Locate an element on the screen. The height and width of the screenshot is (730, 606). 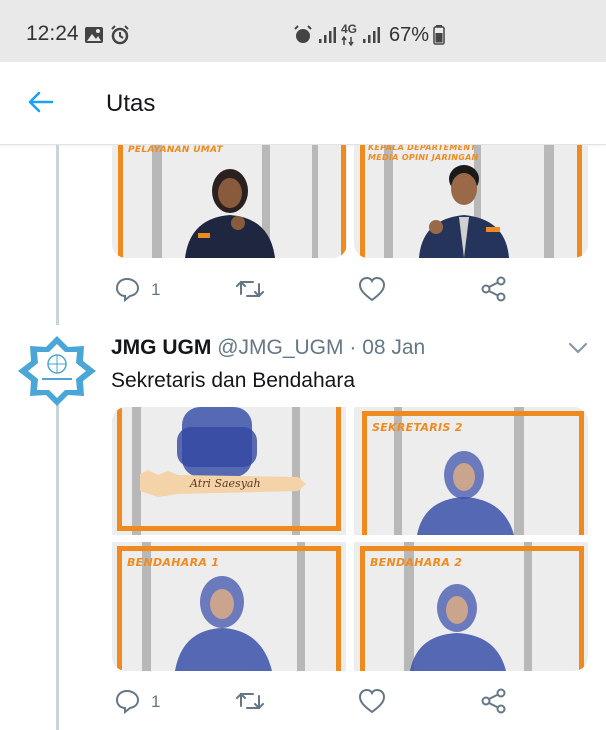
prev-tweet-photo-2: KEPALA DEPARTEMENT MEDIA OPINI JARINGAN is located at coordinates (471, 201).